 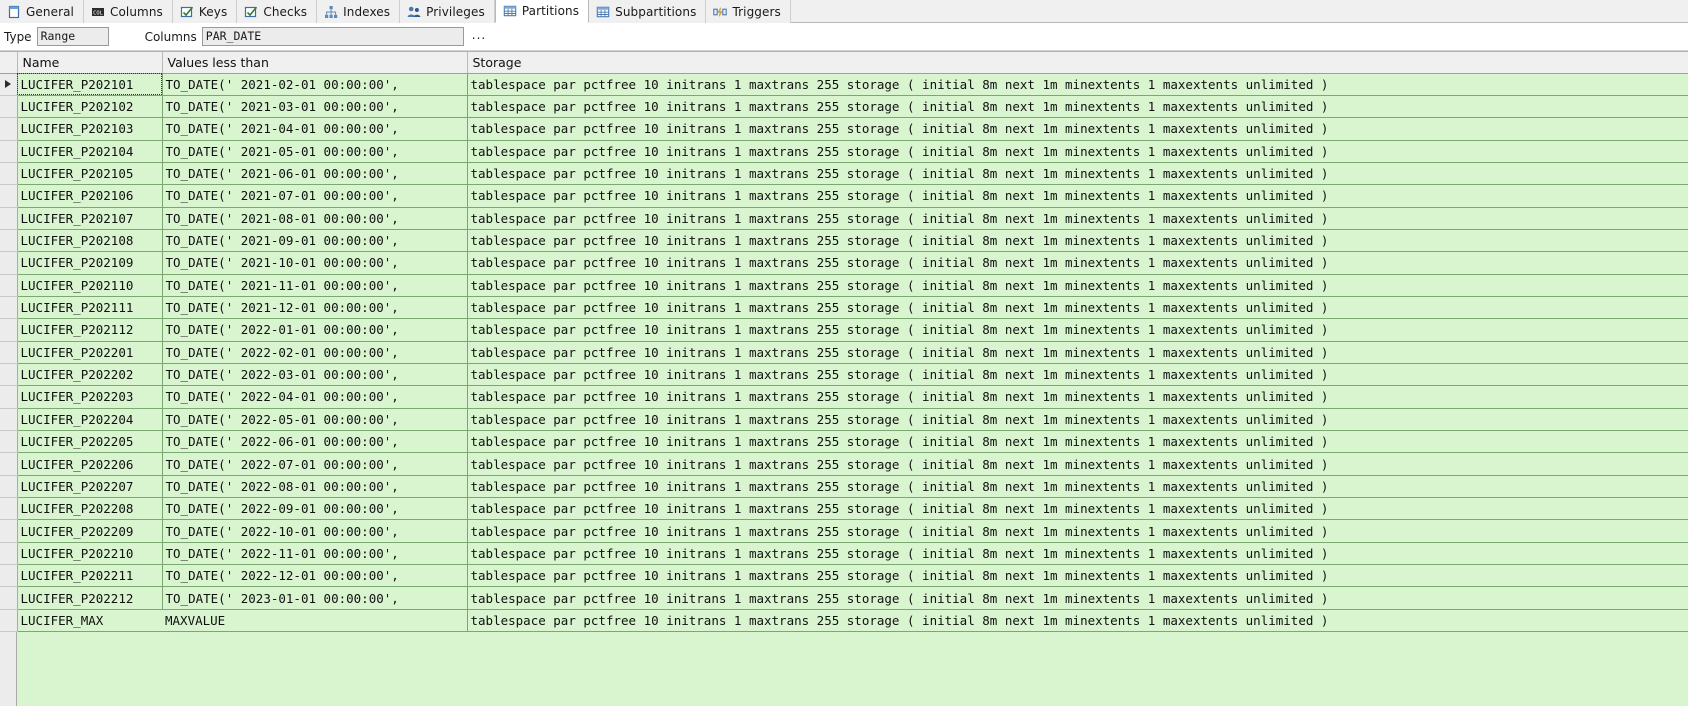 I want to click on cell-values-less-than: TO_DATE(' 2021-03-01 00:00:00',, so click(x=315, y=107).